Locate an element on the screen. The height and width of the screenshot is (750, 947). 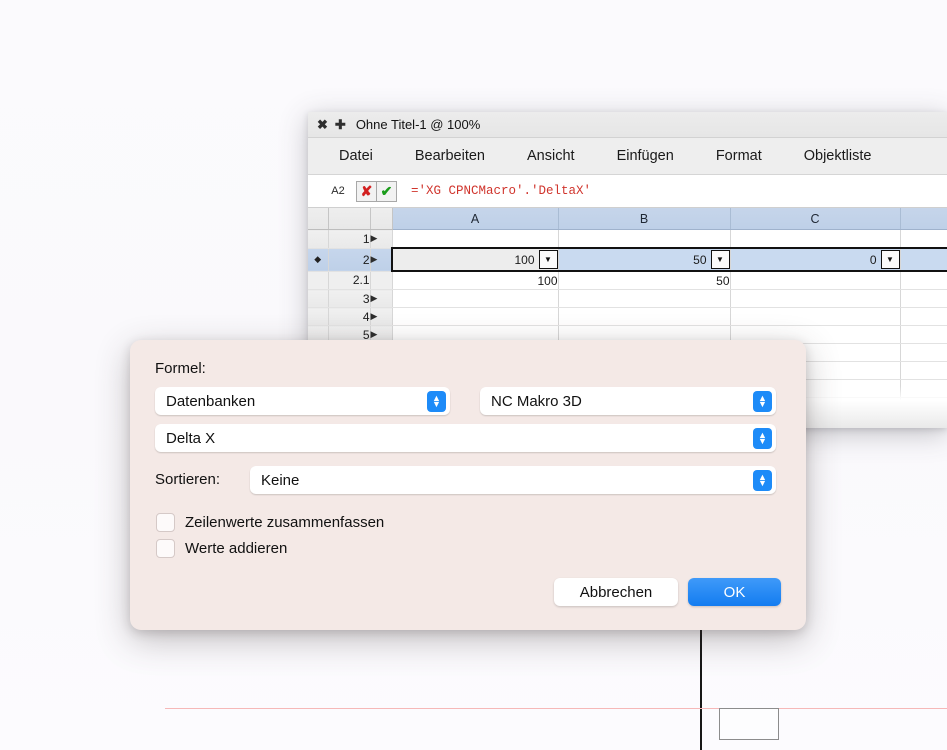
cell-a21: 100 is located at coordinates (475, 280).